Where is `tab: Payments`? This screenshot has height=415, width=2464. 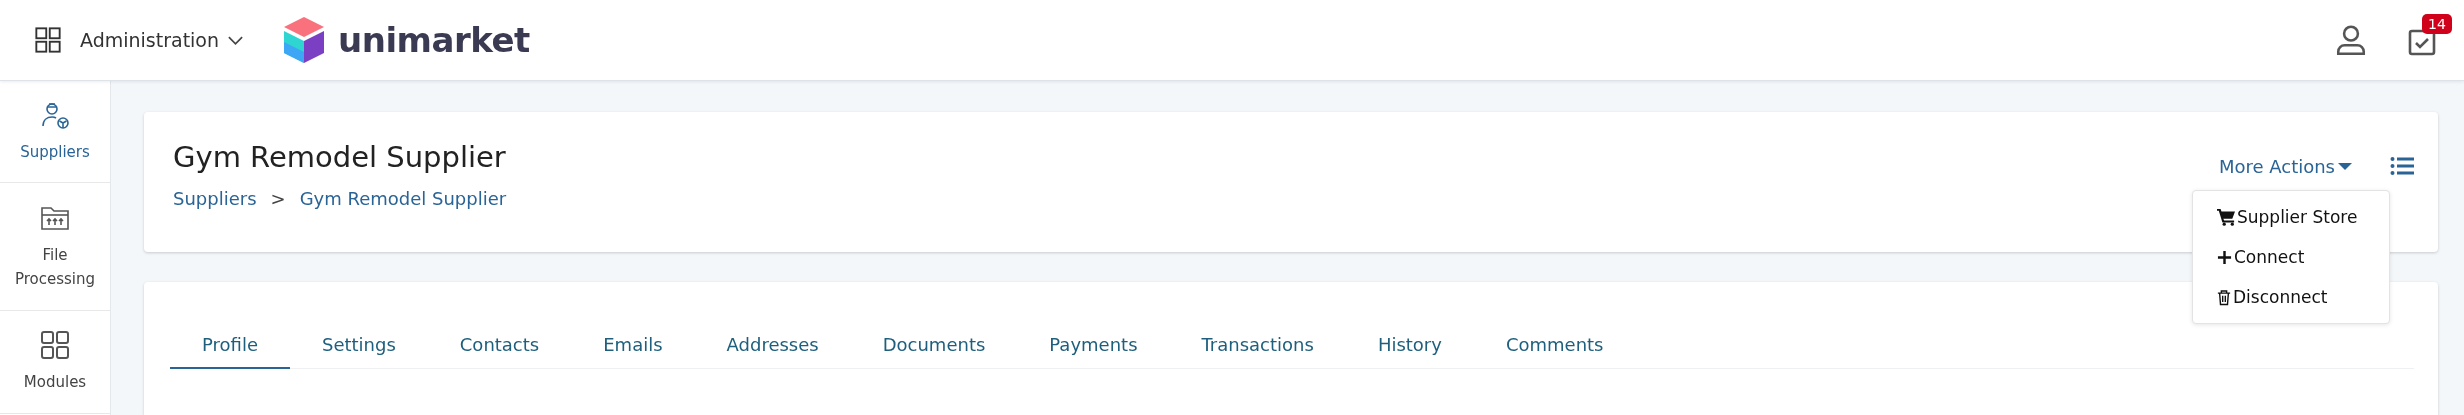 tab: Payments is located at coordinates (1093, 351).